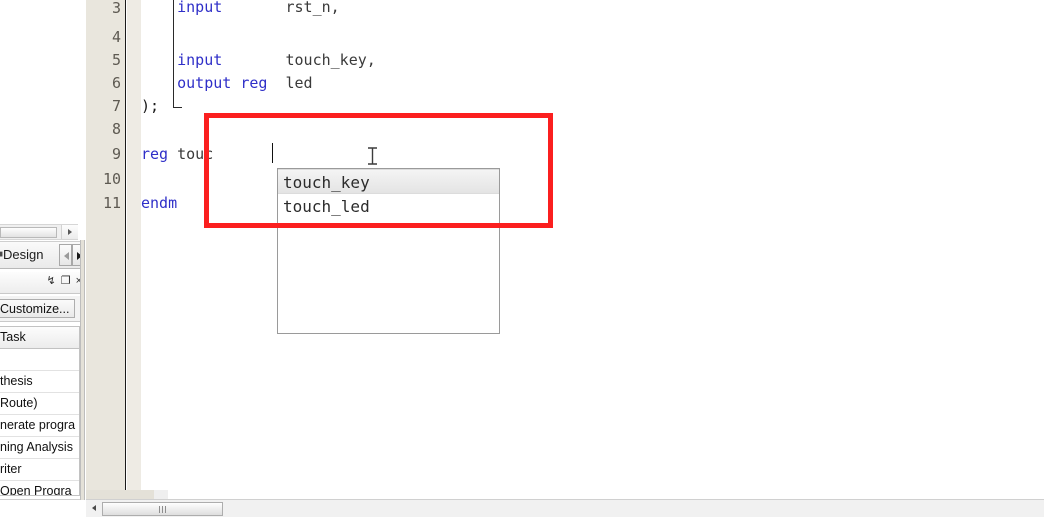  What do you see at coordinates (116, 60) in the screenshot?
I see `line-number: 5` at bounding box center [116, 60].